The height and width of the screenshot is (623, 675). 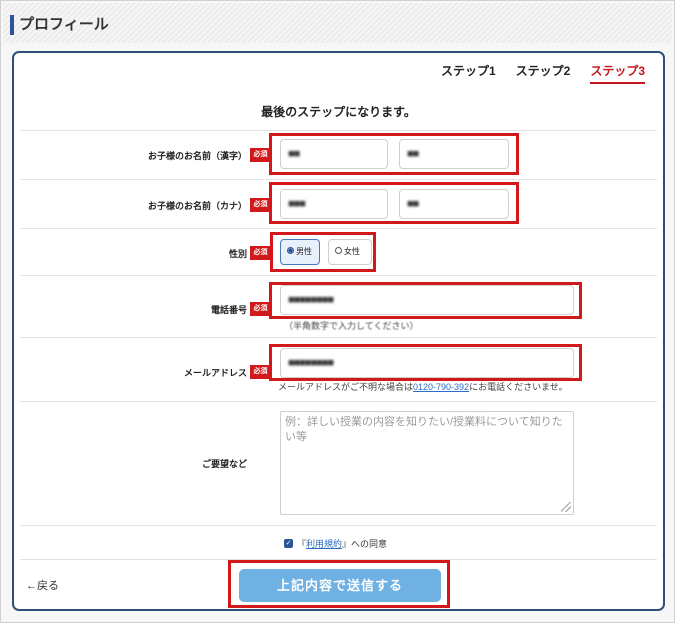 I want to click on agreement-checkbox: ✓ 『利用規約』への同意, so click(x=335, y=543).